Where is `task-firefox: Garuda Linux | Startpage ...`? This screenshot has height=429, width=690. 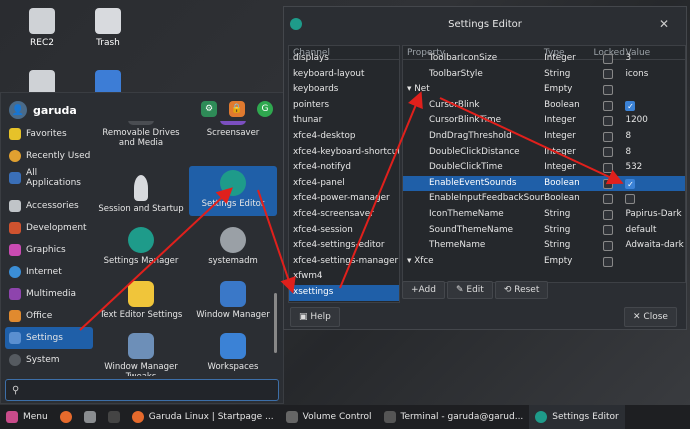 task-firefox: Garuda Linux | Startpage ... is located at coordinates (203, 417).